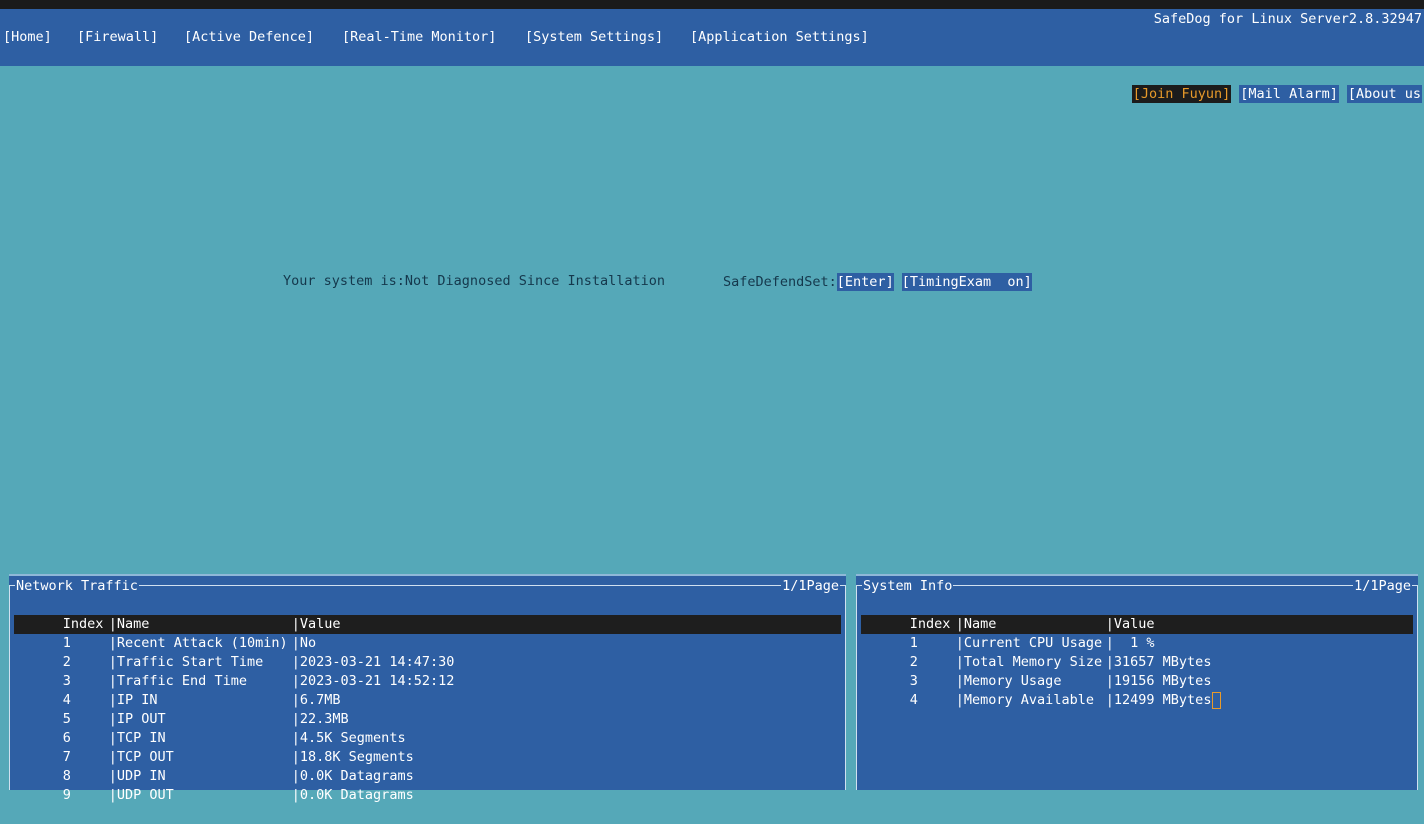 The width and height of the screenshot is (1424, 824). Describe the element at coordinates (1008, 681) in the screenshot. I see `row-name: |Memory Usage` at that location.